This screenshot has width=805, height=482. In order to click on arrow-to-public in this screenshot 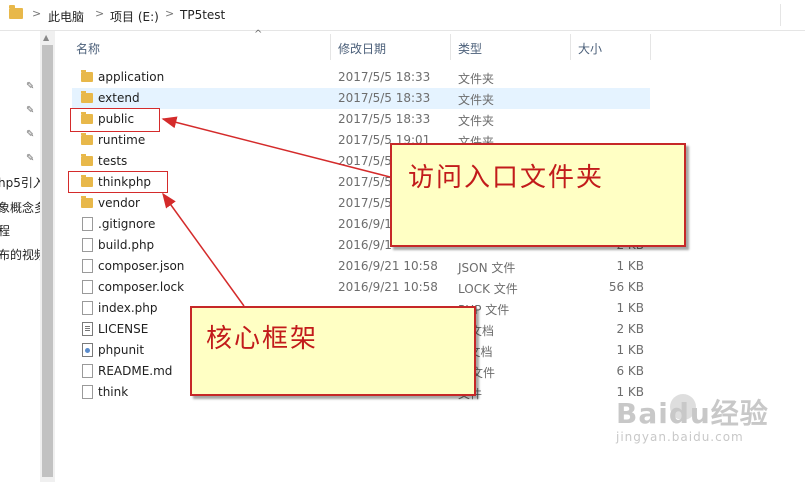, I will do `click(276, 147)`.